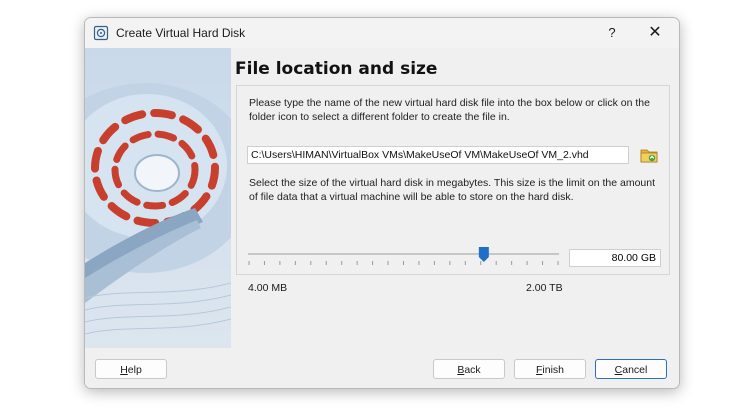 The height and width of the screenshot is (415, 750). Describe the element at coordinates (403, 258) in the screenshot. I see `size-slider` at that location.